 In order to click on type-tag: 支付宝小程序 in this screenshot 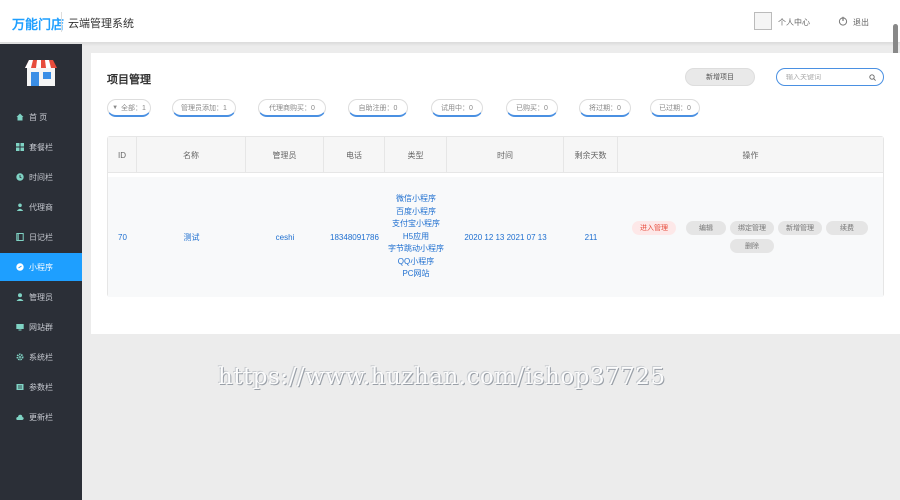, I will do `click(416, 224)`.